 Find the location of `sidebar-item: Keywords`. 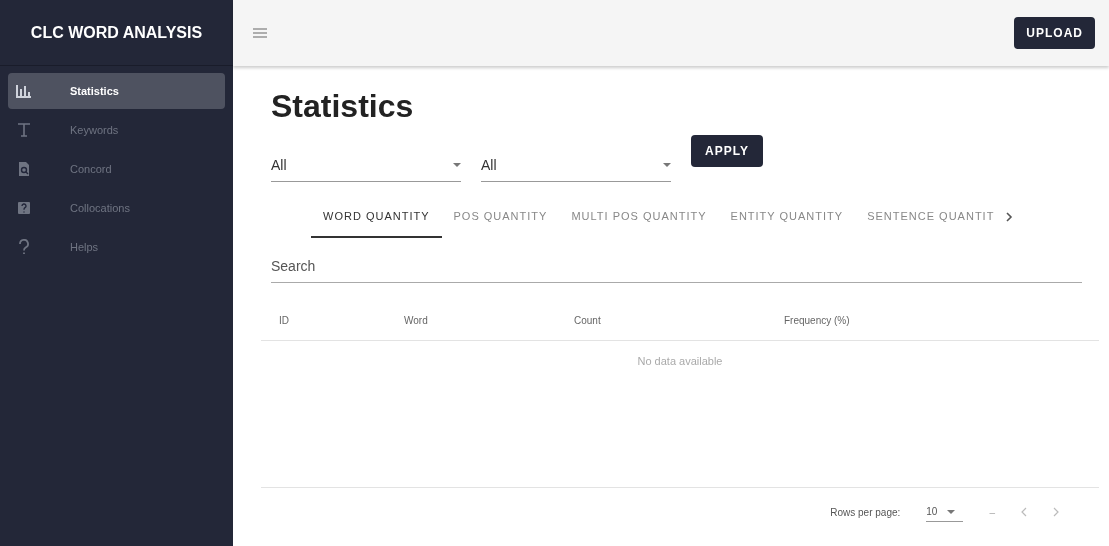

sidebar-item: Keywords is located at coordinates (116, 130).